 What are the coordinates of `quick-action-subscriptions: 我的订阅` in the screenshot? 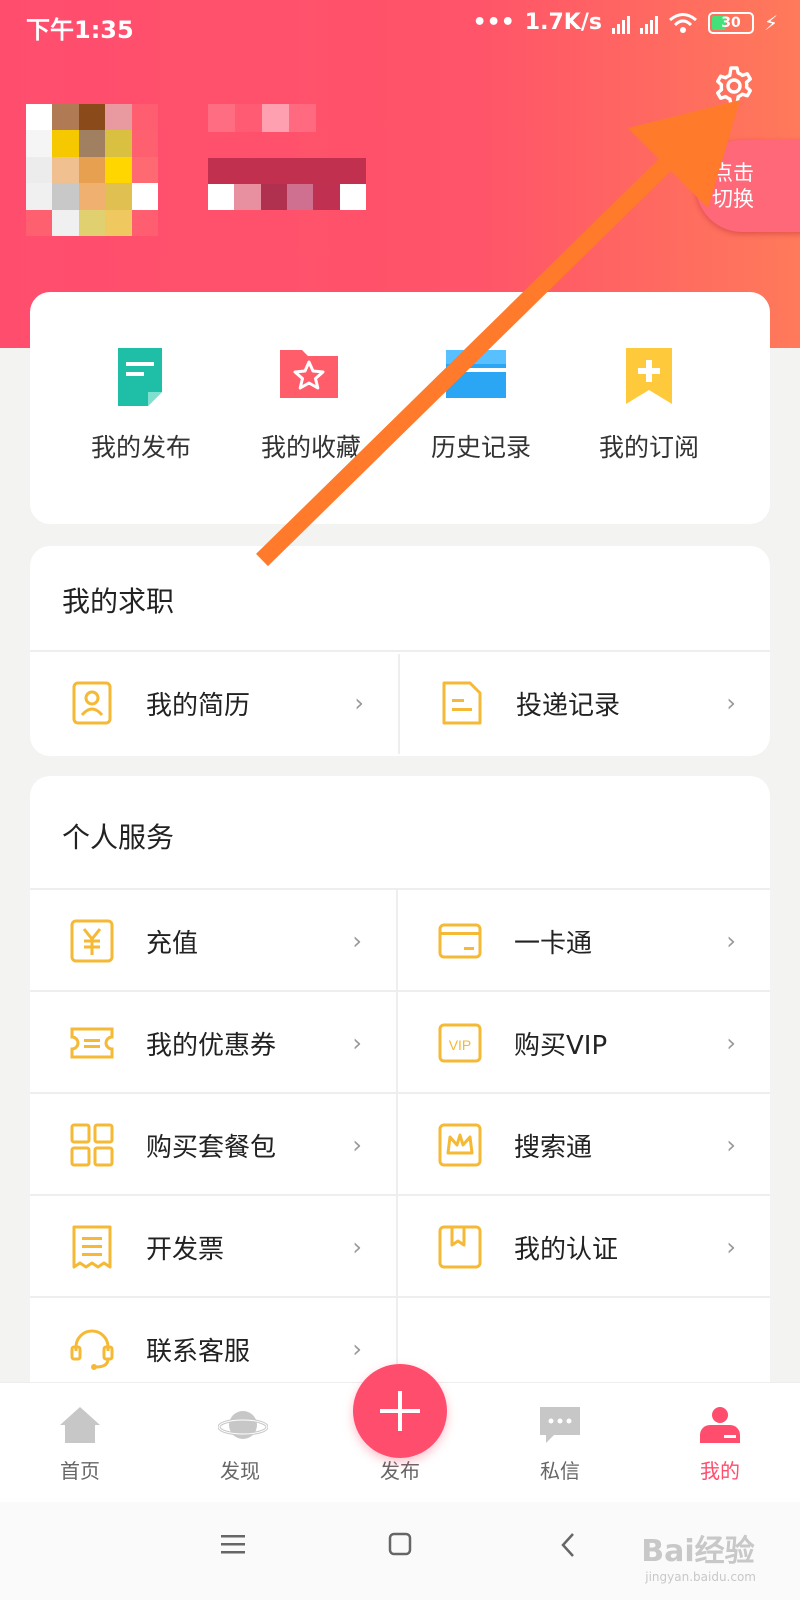 It's located at (649, 408).